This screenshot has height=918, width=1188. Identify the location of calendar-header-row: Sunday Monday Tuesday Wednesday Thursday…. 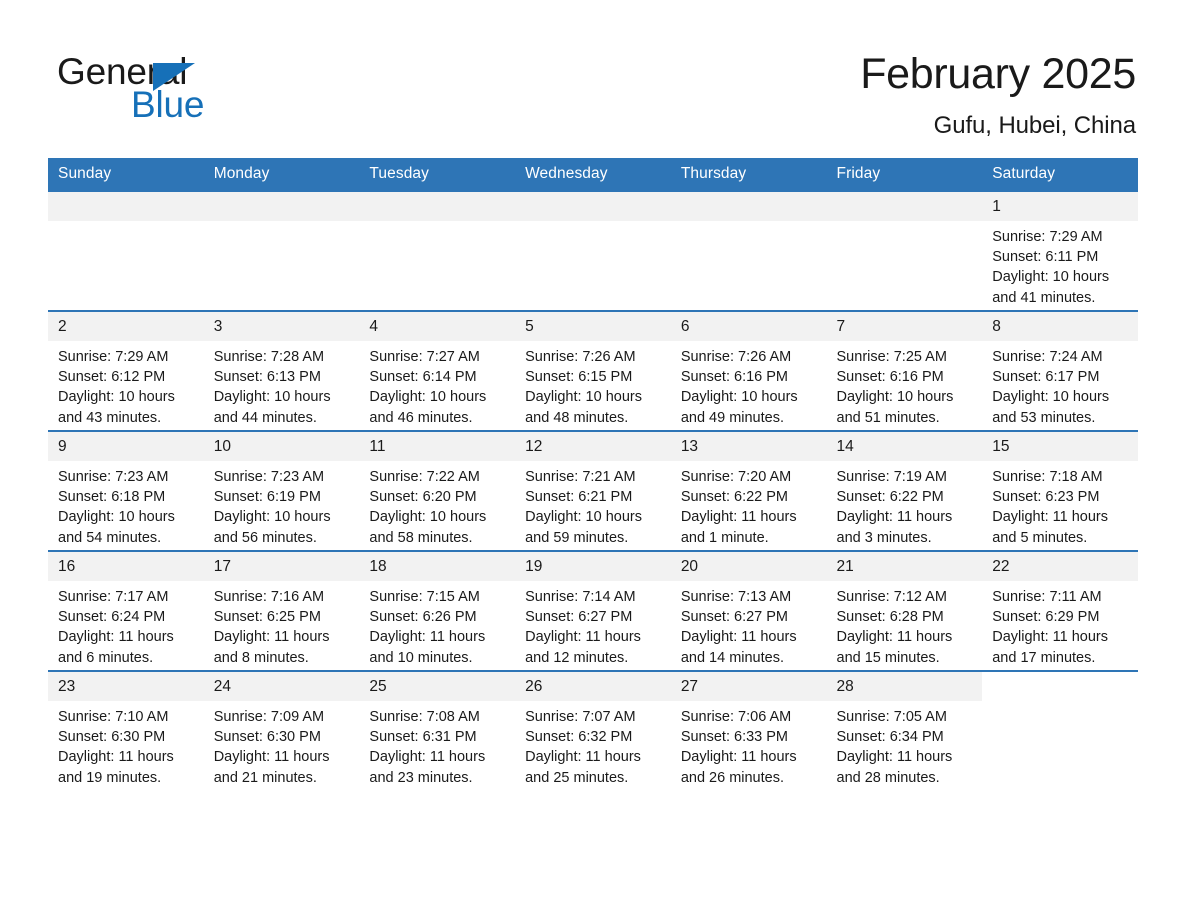
(593, 174).